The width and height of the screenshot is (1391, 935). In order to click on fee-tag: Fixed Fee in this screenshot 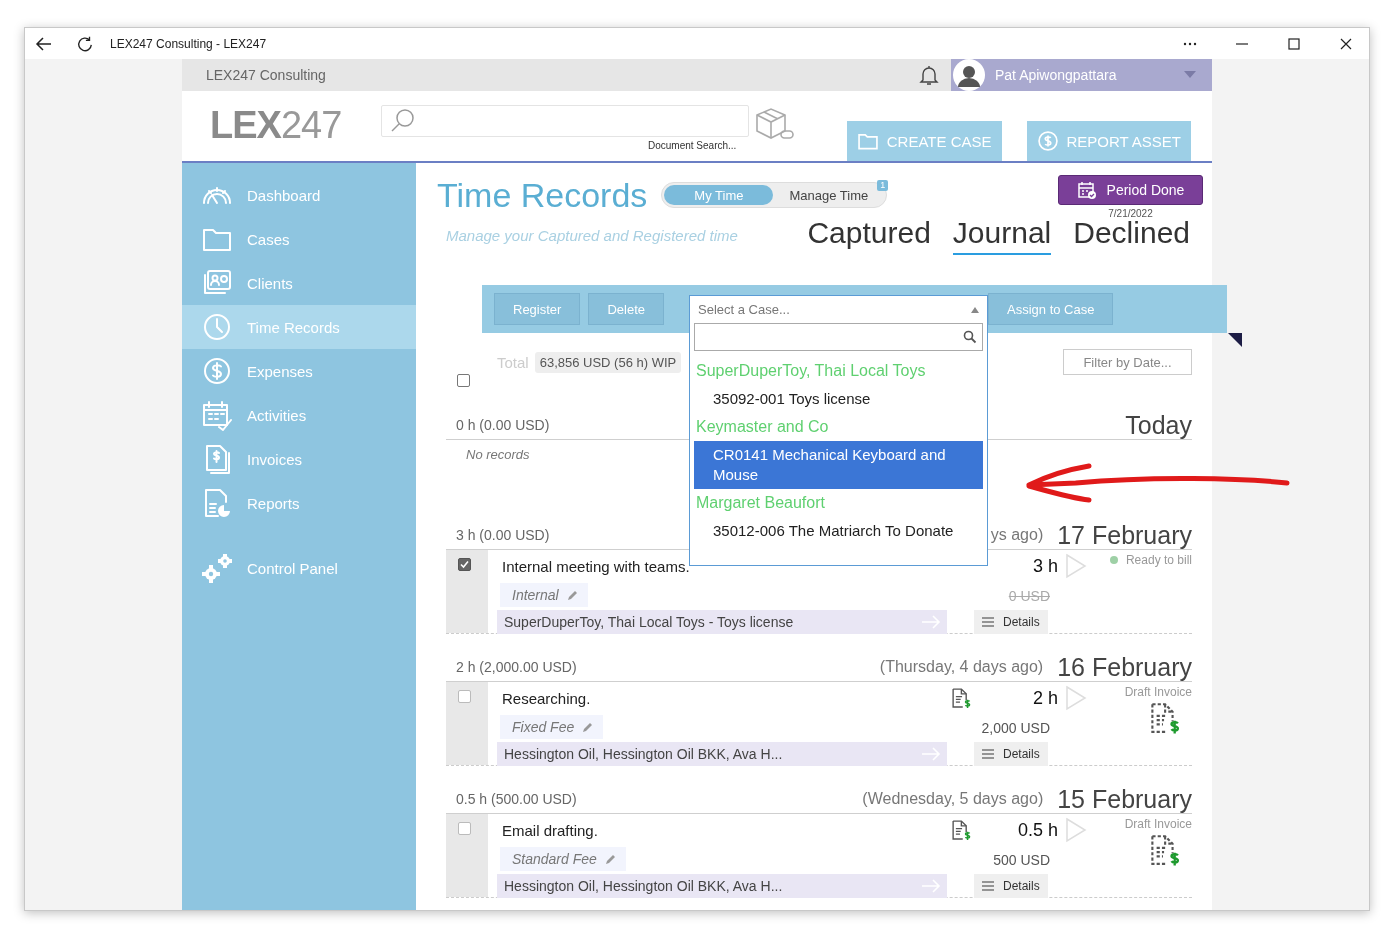, I will do `click(552, 727)`.